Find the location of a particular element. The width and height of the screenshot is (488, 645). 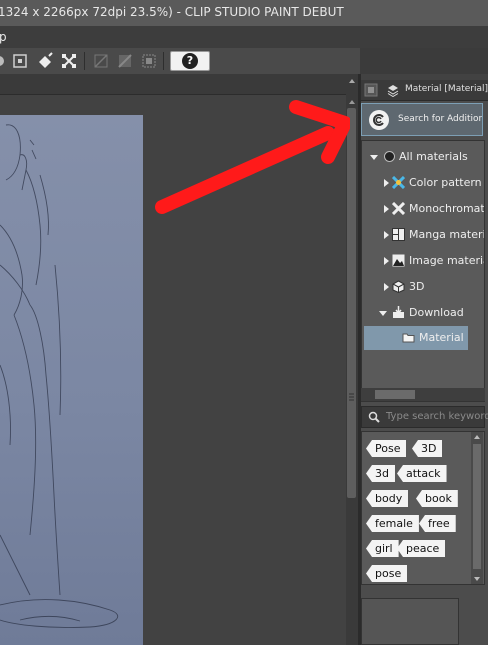

tree-item-all-materials: All materials is located at coordinates (417, 157).